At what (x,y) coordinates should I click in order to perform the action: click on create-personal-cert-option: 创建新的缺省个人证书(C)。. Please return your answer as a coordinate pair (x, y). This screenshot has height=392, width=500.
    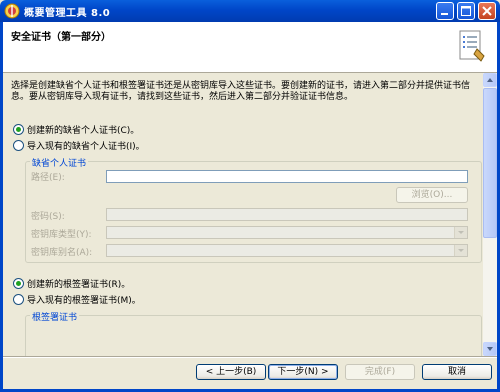
    Looking at the image, I should click on (76, 129).